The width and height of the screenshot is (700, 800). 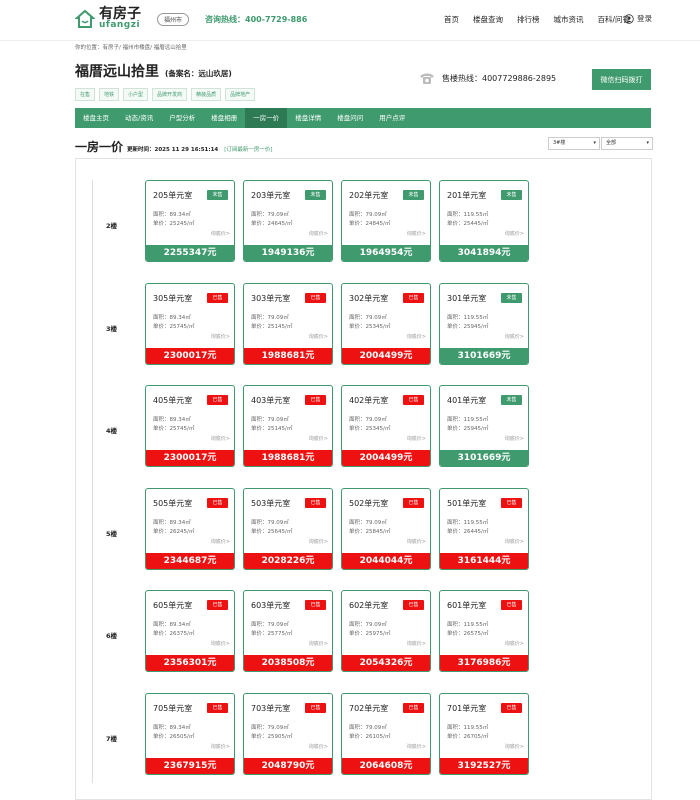 What do you see at coordinates (484, 221) in the screenshot?
I see `unit-card: 201单元室 未售 面积：119.55㎡ 单价：25445/㎡ 询底价> 3041894元` at bounding box center [484, 221].